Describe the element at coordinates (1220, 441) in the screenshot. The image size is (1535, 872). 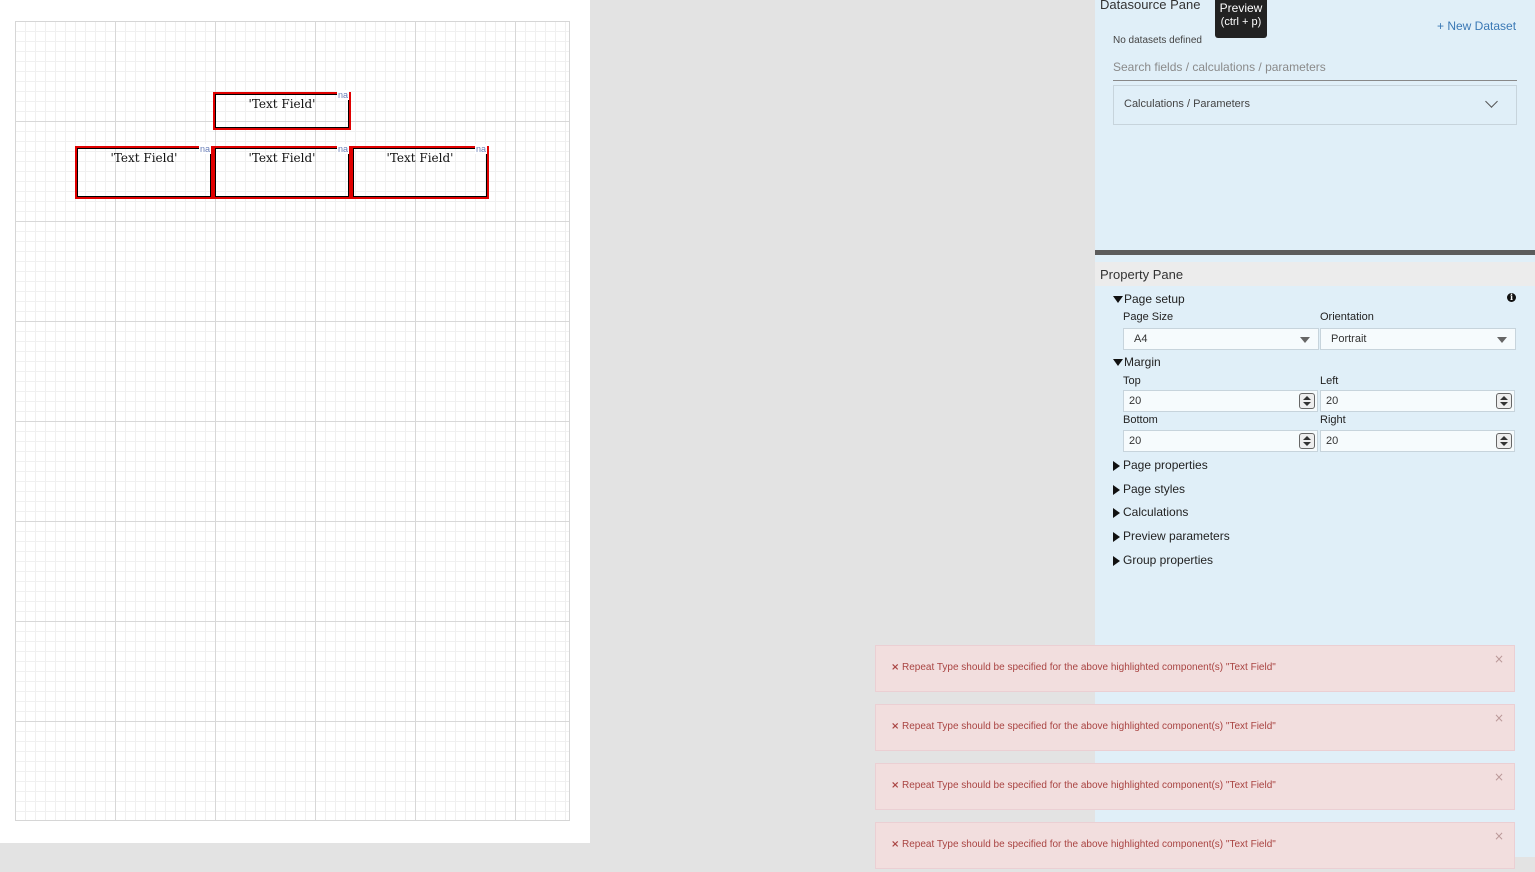
I see `margin-bottom-input: 20` at that location.